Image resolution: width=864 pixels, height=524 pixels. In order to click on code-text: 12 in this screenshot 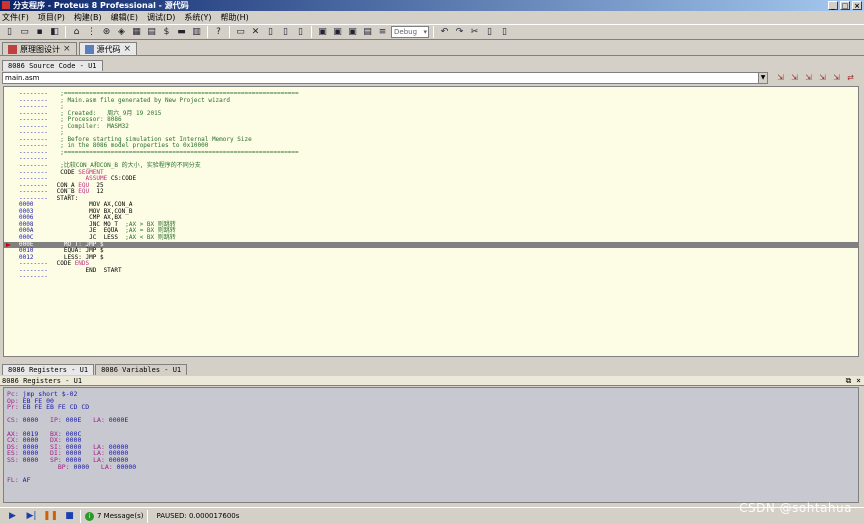, I will do `click(96, 192)`.